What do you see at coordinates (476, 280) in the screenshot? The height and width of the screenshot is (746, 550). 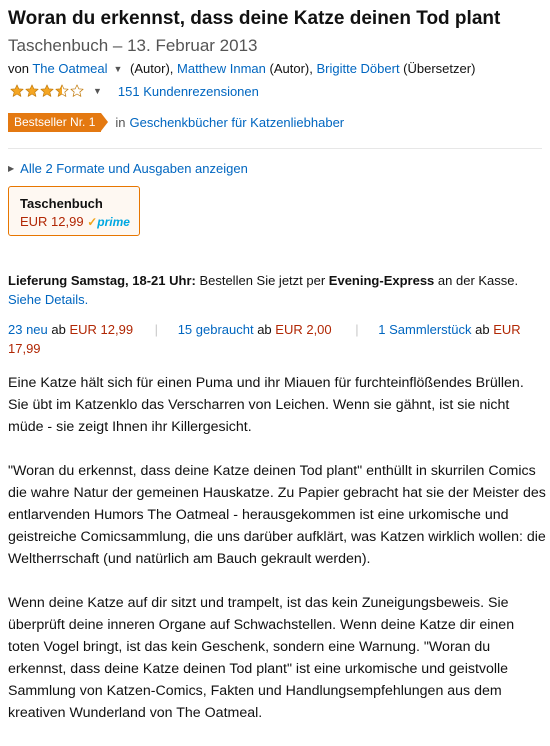 I see `delivery-text-end: an der Kasse.` at bounding box center [476, 280].